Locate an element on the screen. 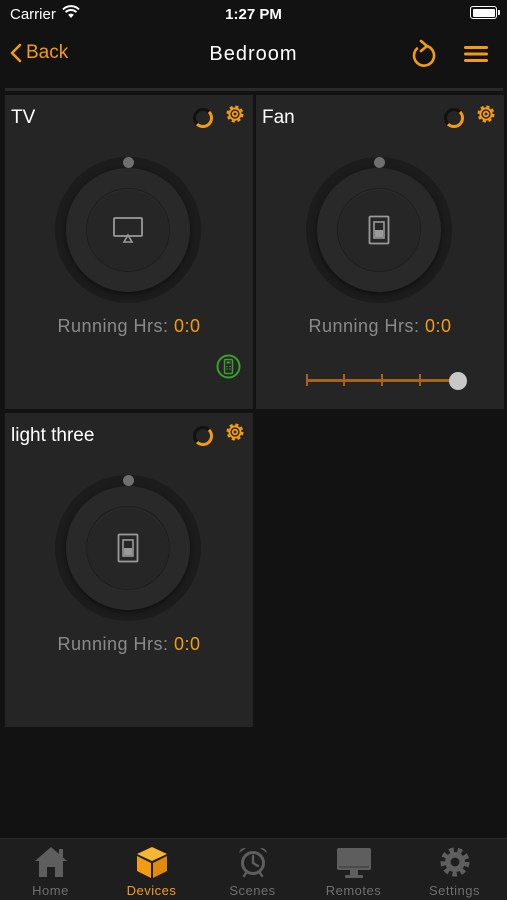 This screenshot has height=900, width=507. gear-icon is located at coordinates (455, 862).